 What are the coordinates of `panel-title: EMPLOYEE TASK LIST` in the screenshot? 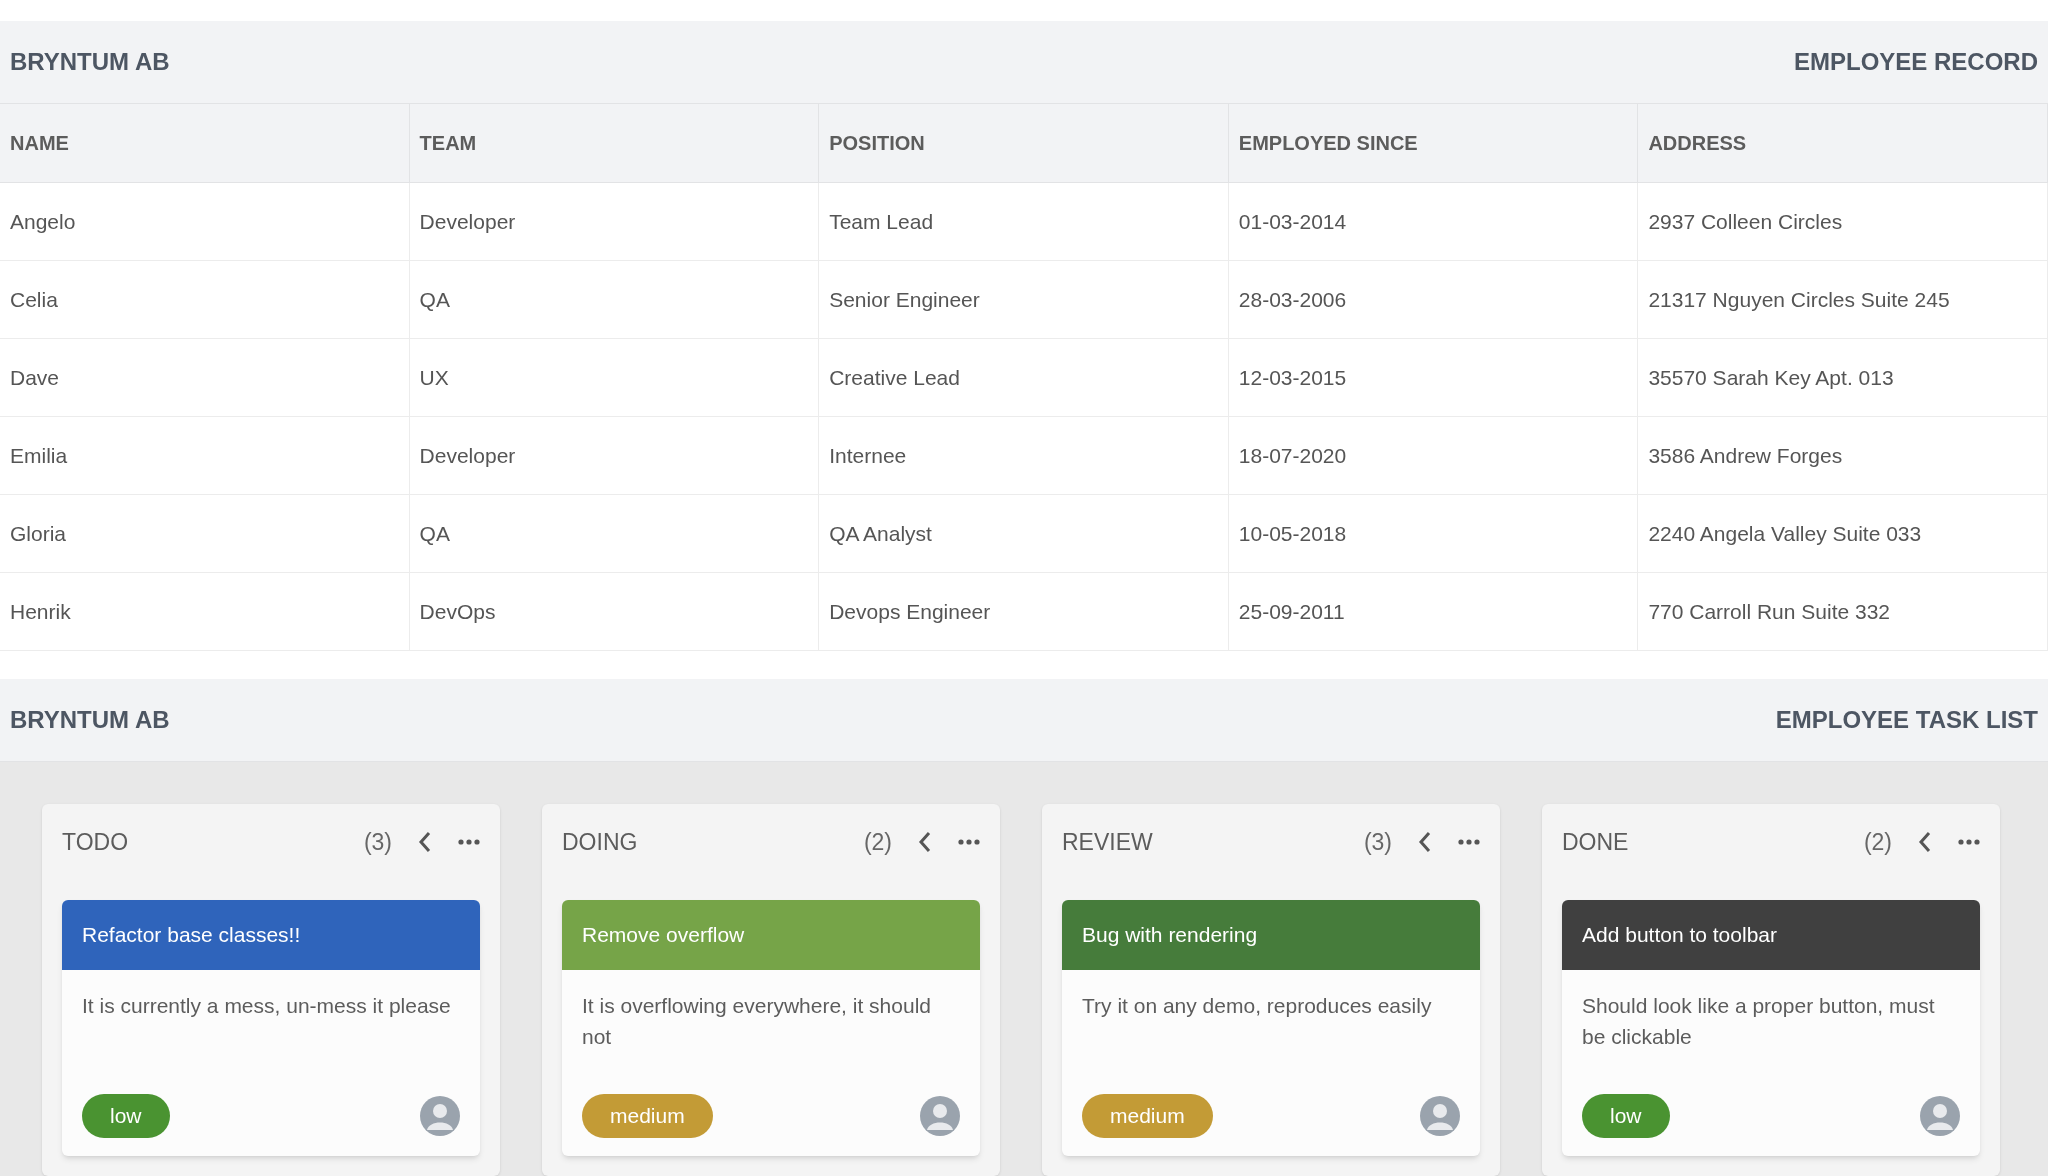 It's located at (1906, 720).